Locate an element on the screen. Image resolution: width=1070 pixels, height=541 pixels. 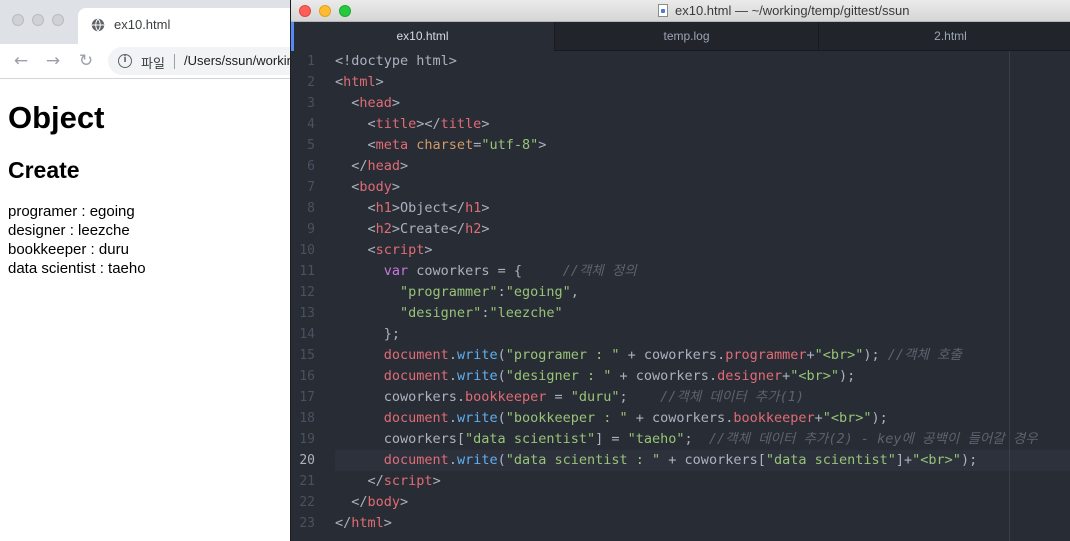
code-line: <script> is located at coordinates (384, 250).